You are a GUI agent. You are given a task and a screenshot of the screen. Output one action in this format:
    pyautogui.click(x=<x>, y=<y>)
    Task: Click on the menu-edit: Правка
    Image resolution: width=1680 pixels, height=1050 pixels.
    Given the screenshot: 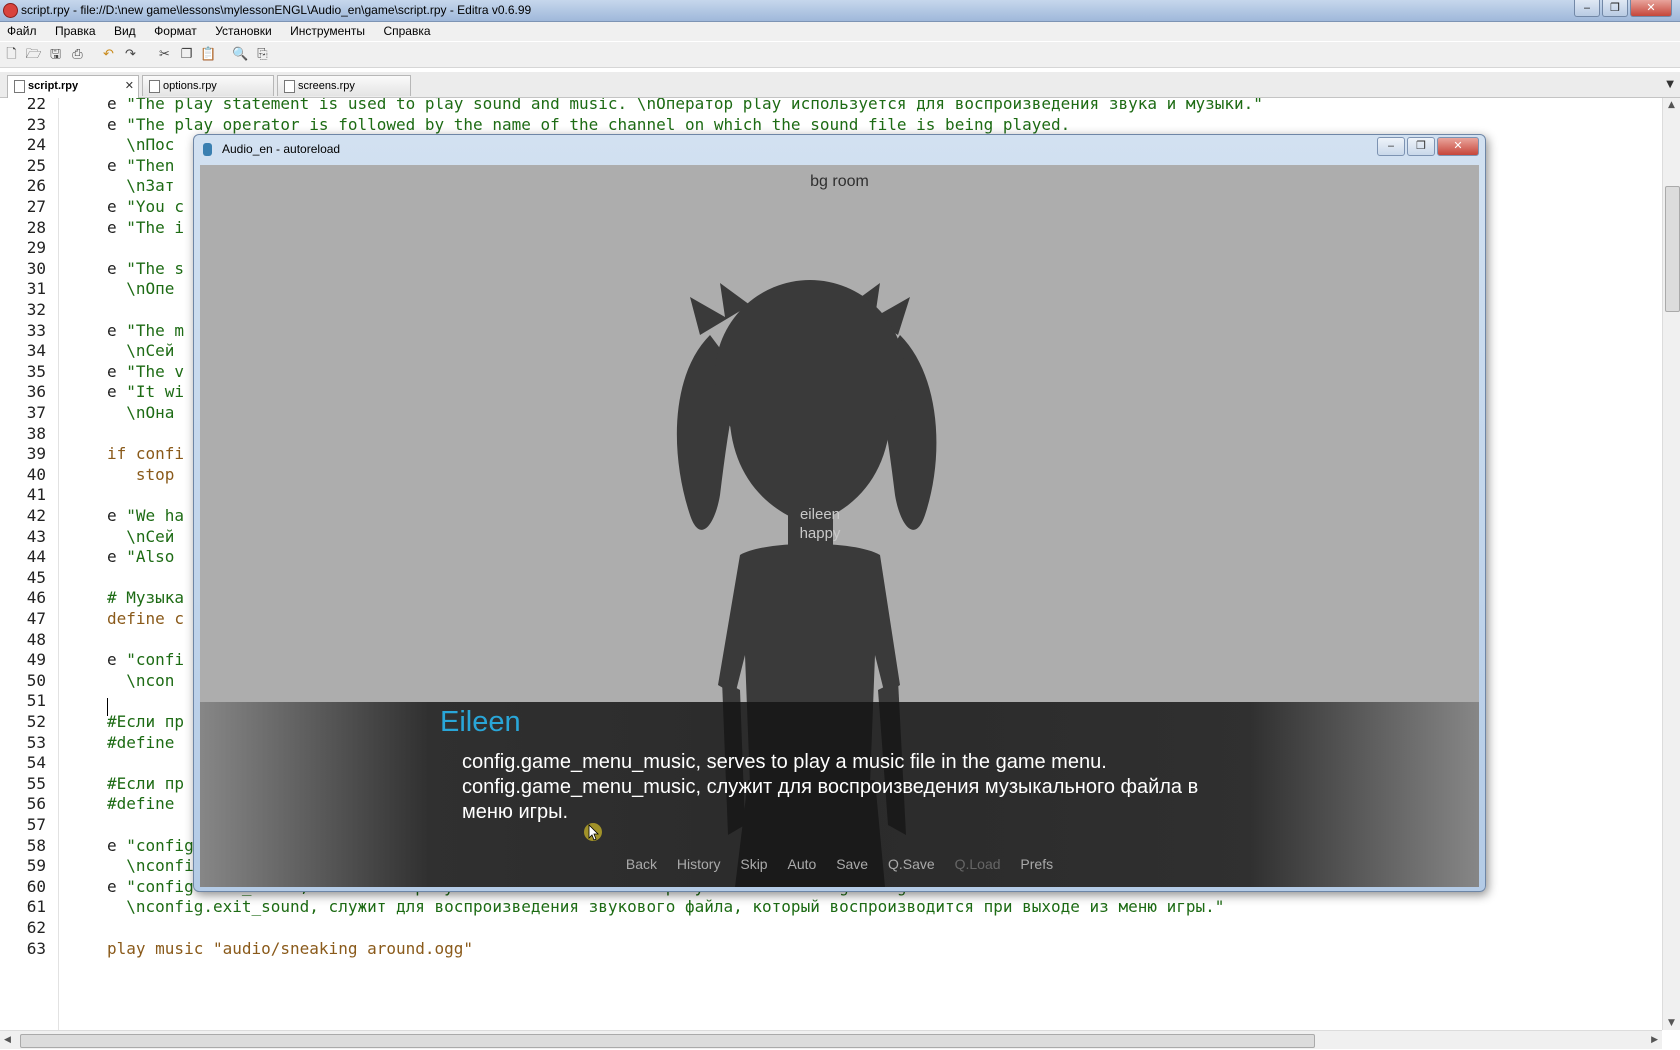 What is the action you would take?
    pyautogui.click(x=75, y=30)
    